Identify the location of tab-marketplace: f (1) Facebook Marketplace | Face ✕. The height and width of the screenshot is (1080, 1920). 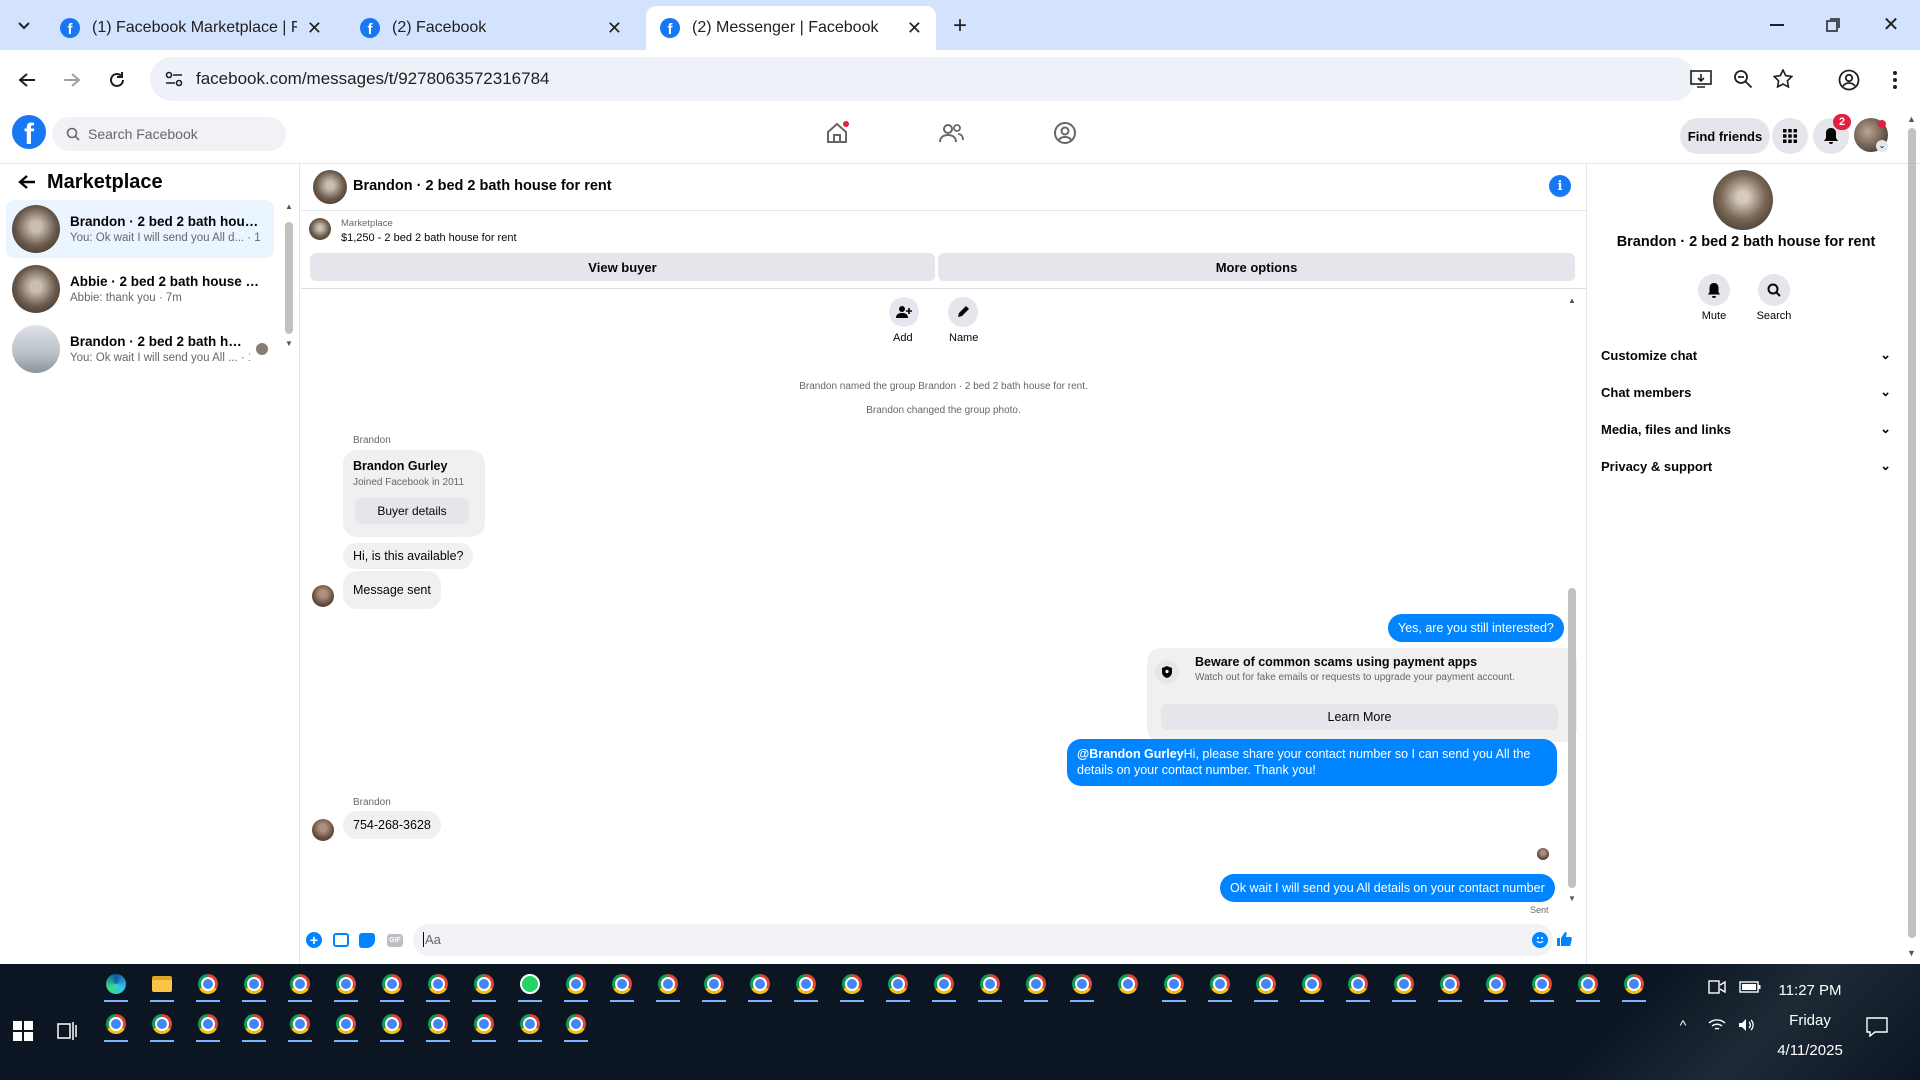
(191, 28).